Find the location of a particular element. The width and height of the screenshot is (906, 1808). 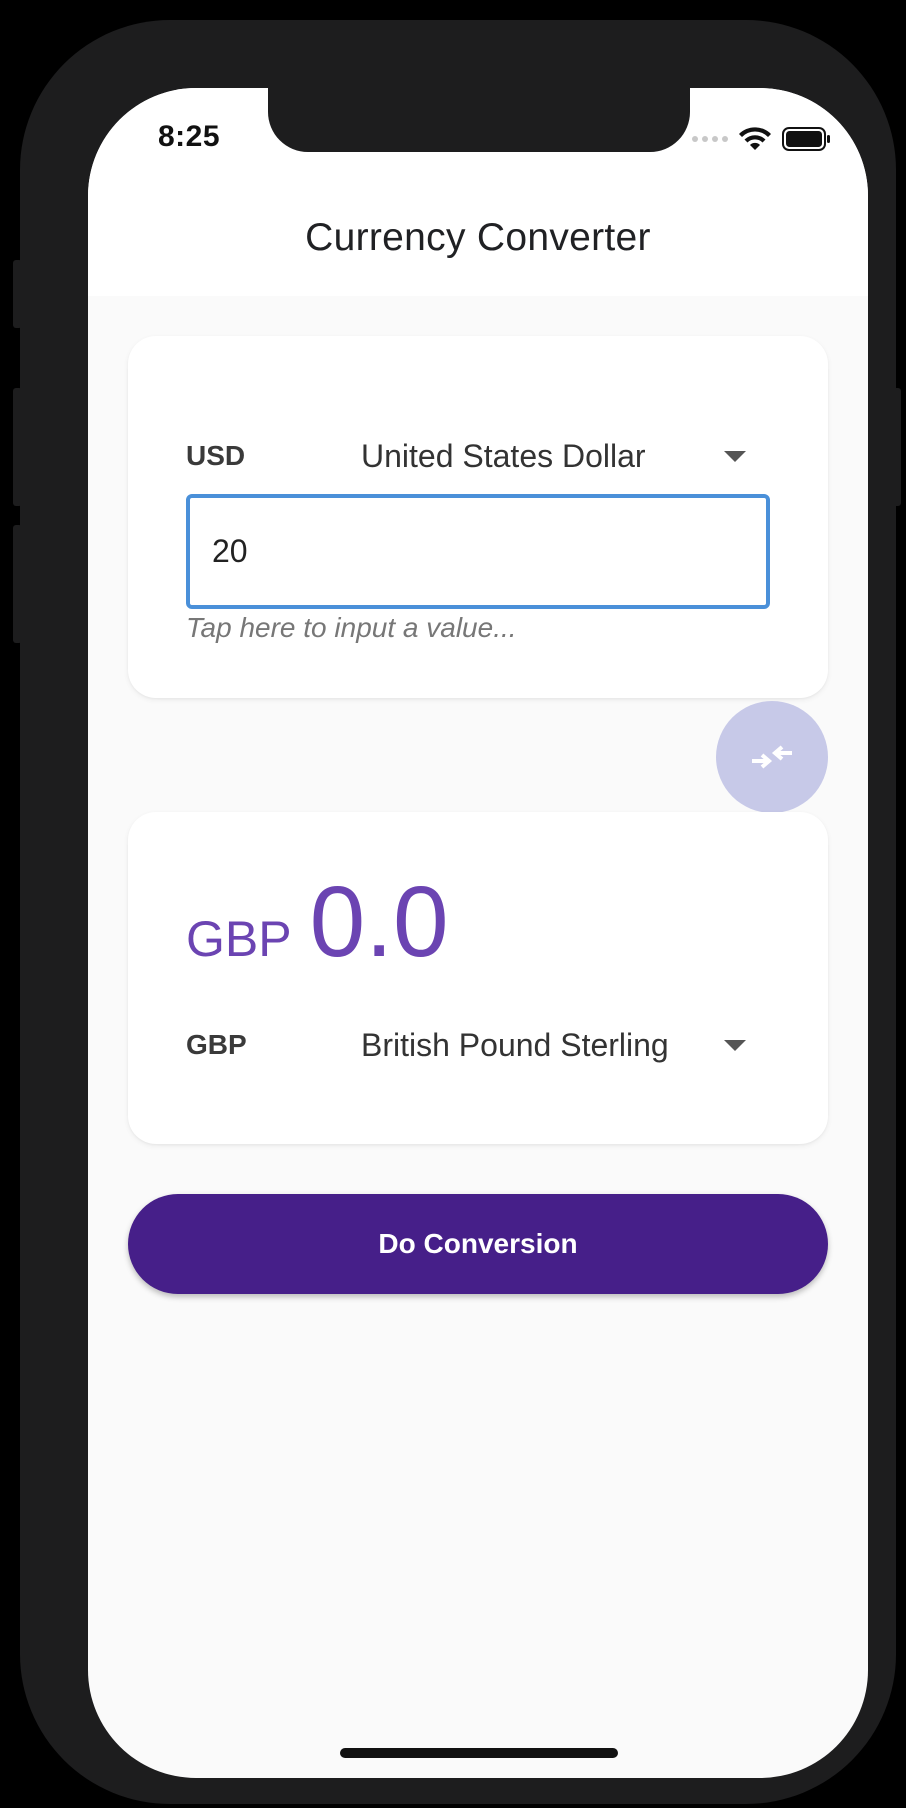

result-value: 0.0 is located at coordinates (379, 922).